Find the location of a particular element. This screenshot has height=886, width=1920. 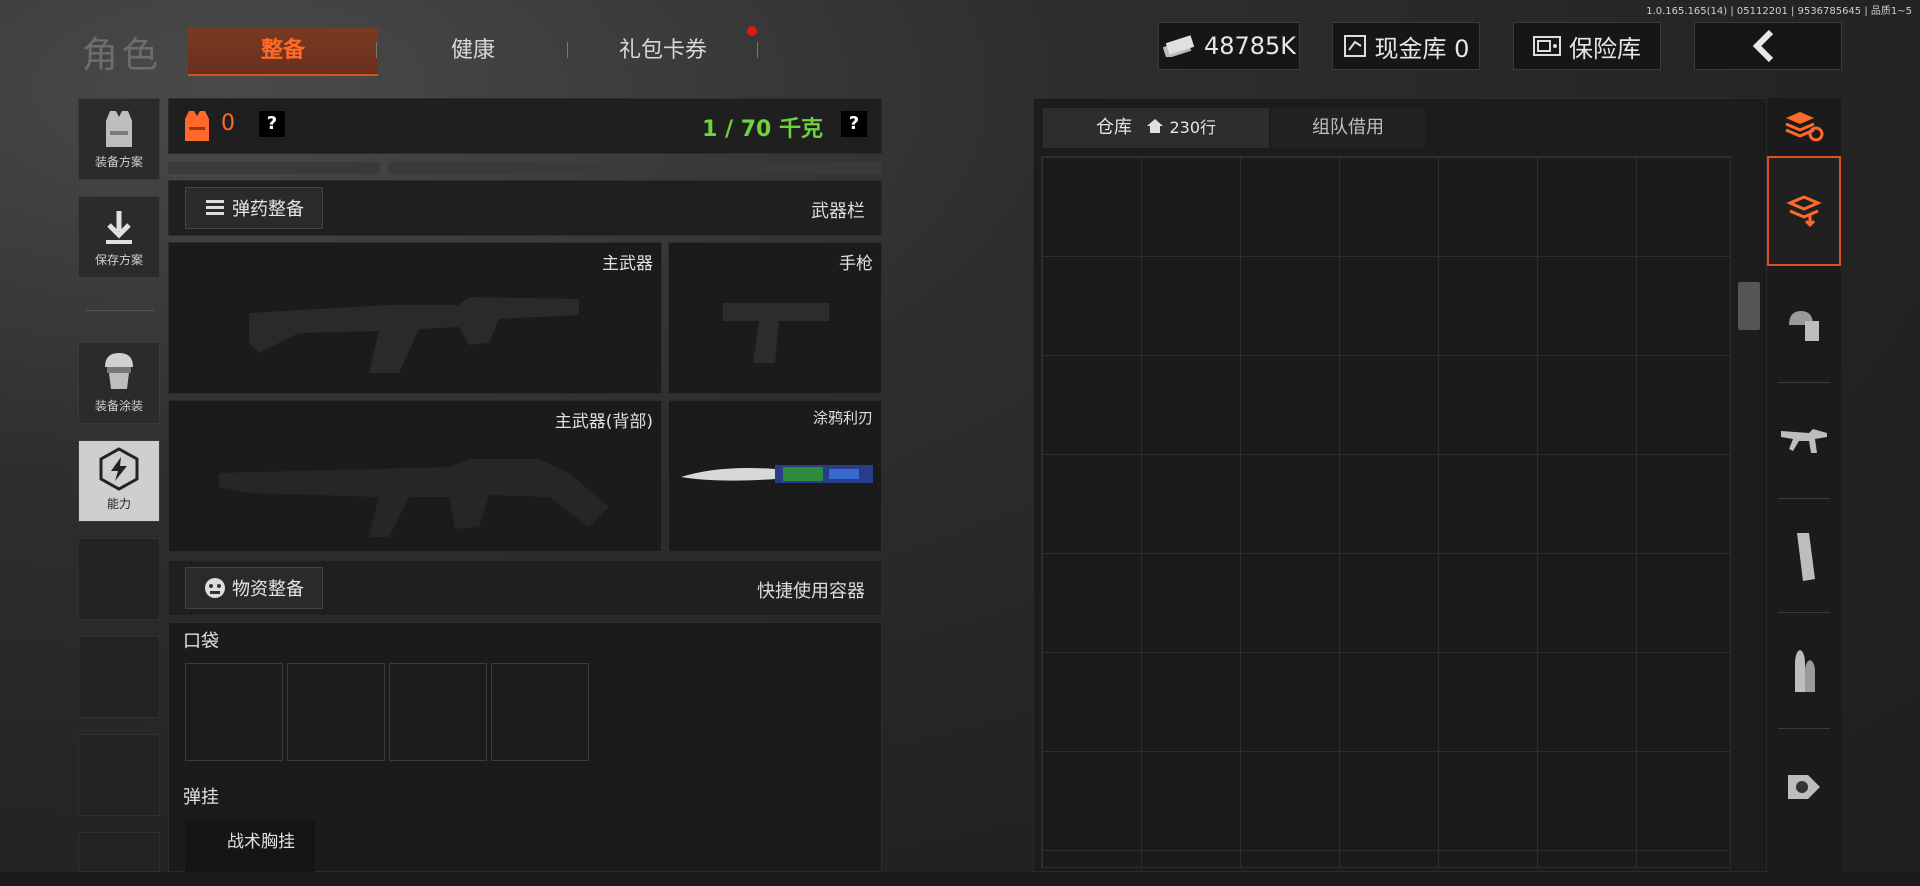

home-icon is located at coordinates (1154, 126).